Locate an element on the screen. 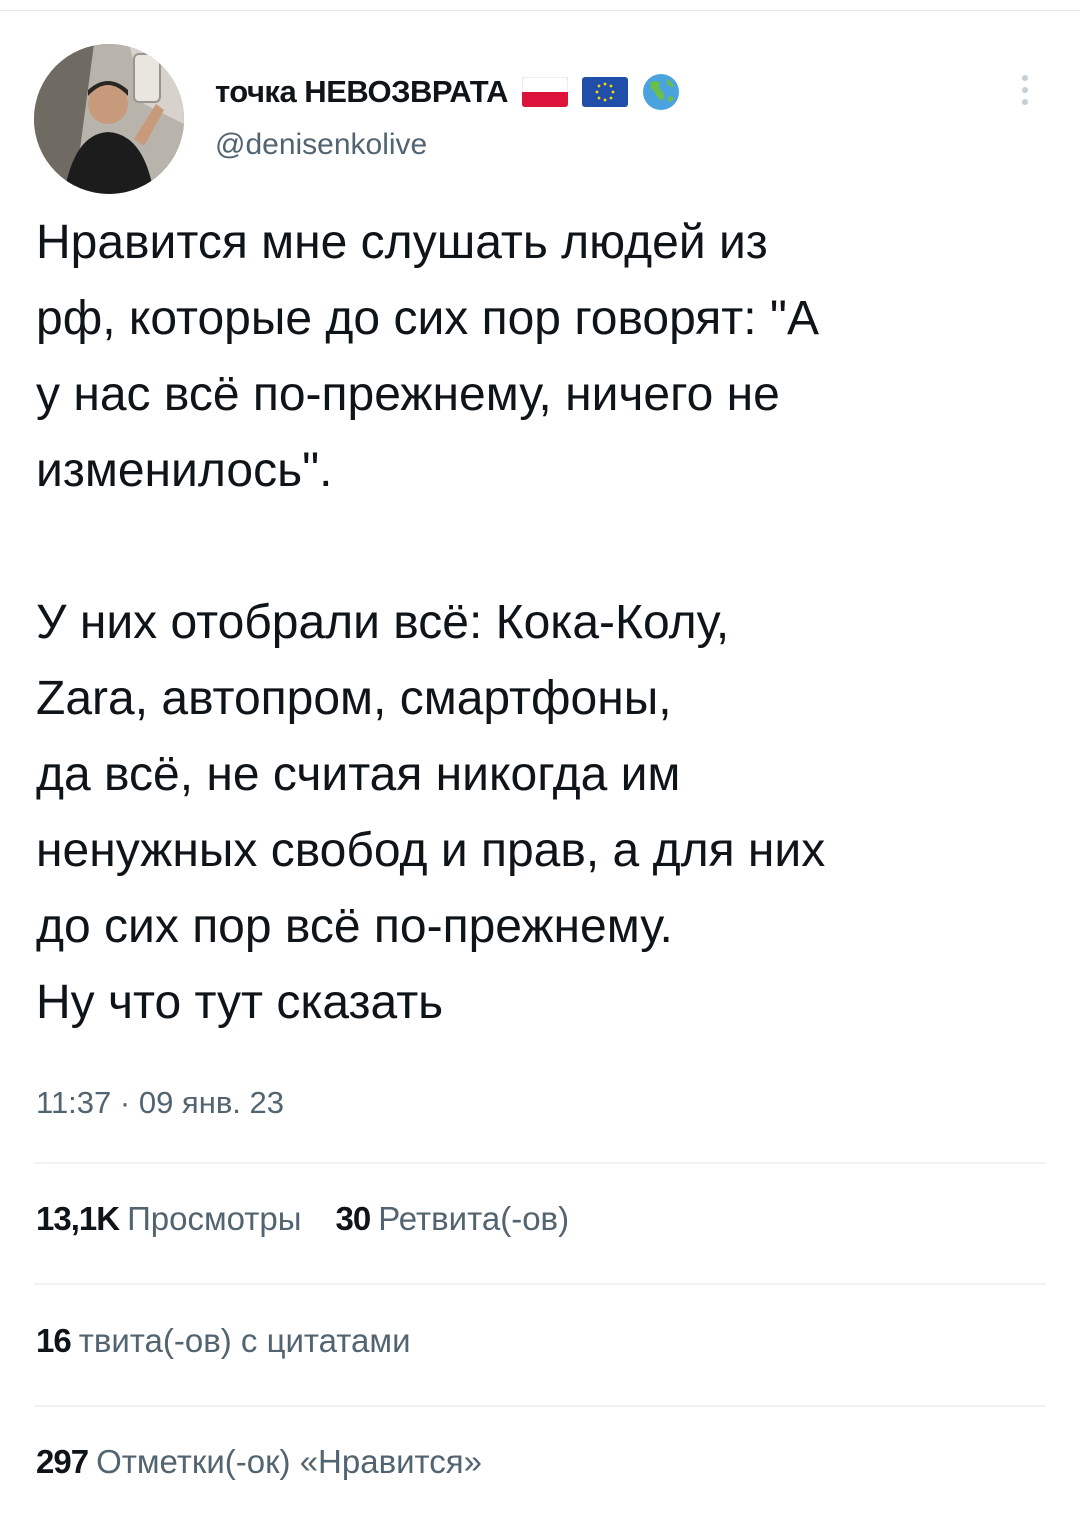 The height and width of the screenshot is (1527, 1080). stats-row-quotes: 16 твита(-ов) с цитатами is located at coordinates (223, 1341).